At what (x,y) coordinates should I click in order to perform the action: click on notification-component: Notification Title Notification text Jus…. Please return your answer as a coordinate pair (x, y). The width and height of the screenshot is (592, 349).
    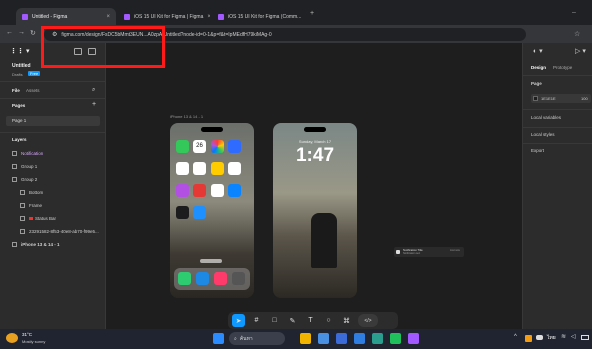
    Looking at the image, I should click on (429, 252).